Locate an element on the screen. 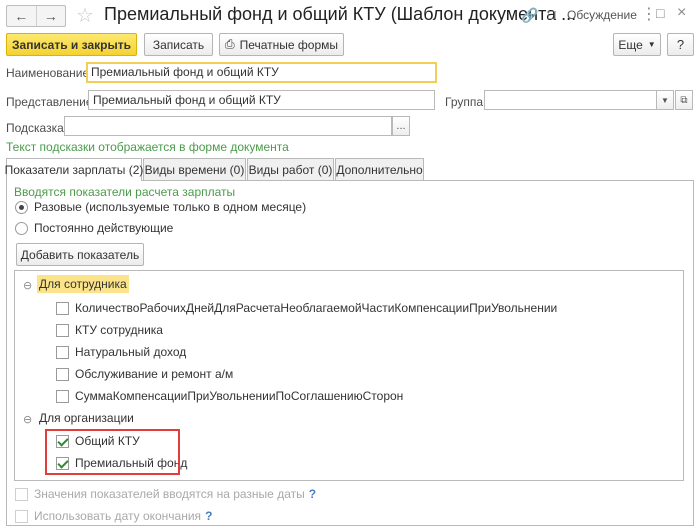 The height and width of the screenshot is (532, 700). employee-group: Для сотрудника is located at coordinates (83, 284).